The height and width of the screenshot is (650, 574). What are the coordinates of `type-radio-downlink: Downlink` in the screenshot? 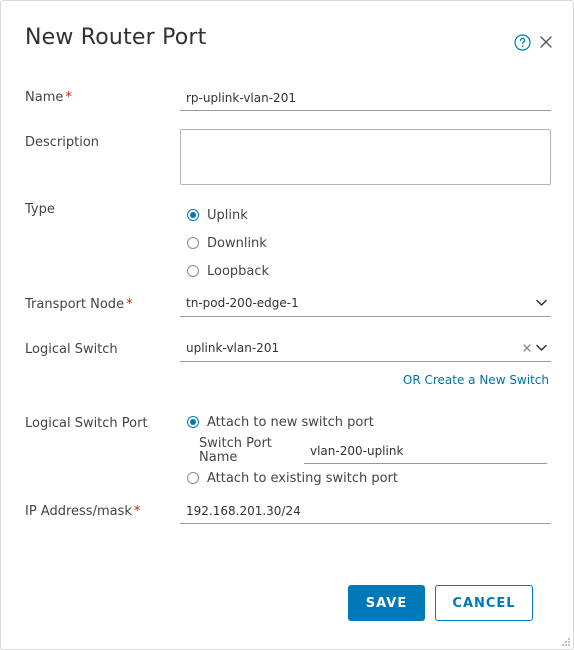 It's located at (227, 243).